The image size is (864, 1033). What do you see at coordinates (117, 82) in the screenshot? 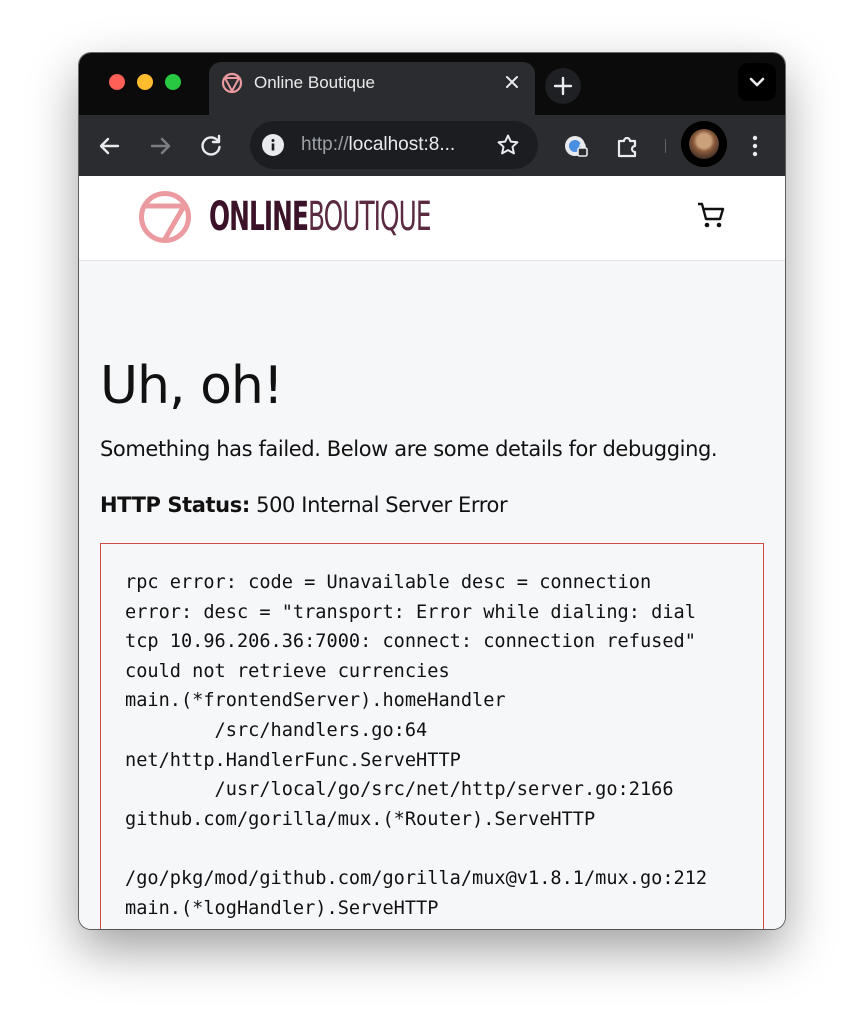
I see `close-window-button` at bounding box center [117, 82].